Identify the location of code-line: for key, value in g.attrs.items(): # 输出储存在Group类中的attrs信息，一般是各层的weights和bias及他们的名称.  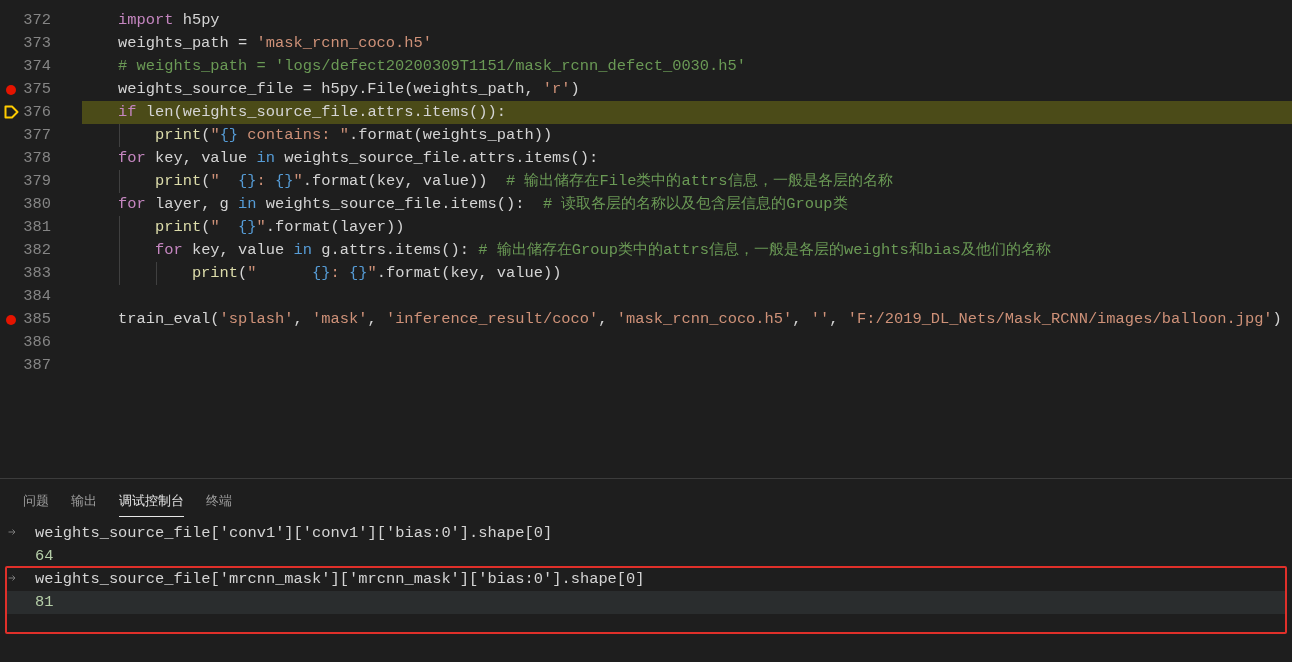
(602, 250).